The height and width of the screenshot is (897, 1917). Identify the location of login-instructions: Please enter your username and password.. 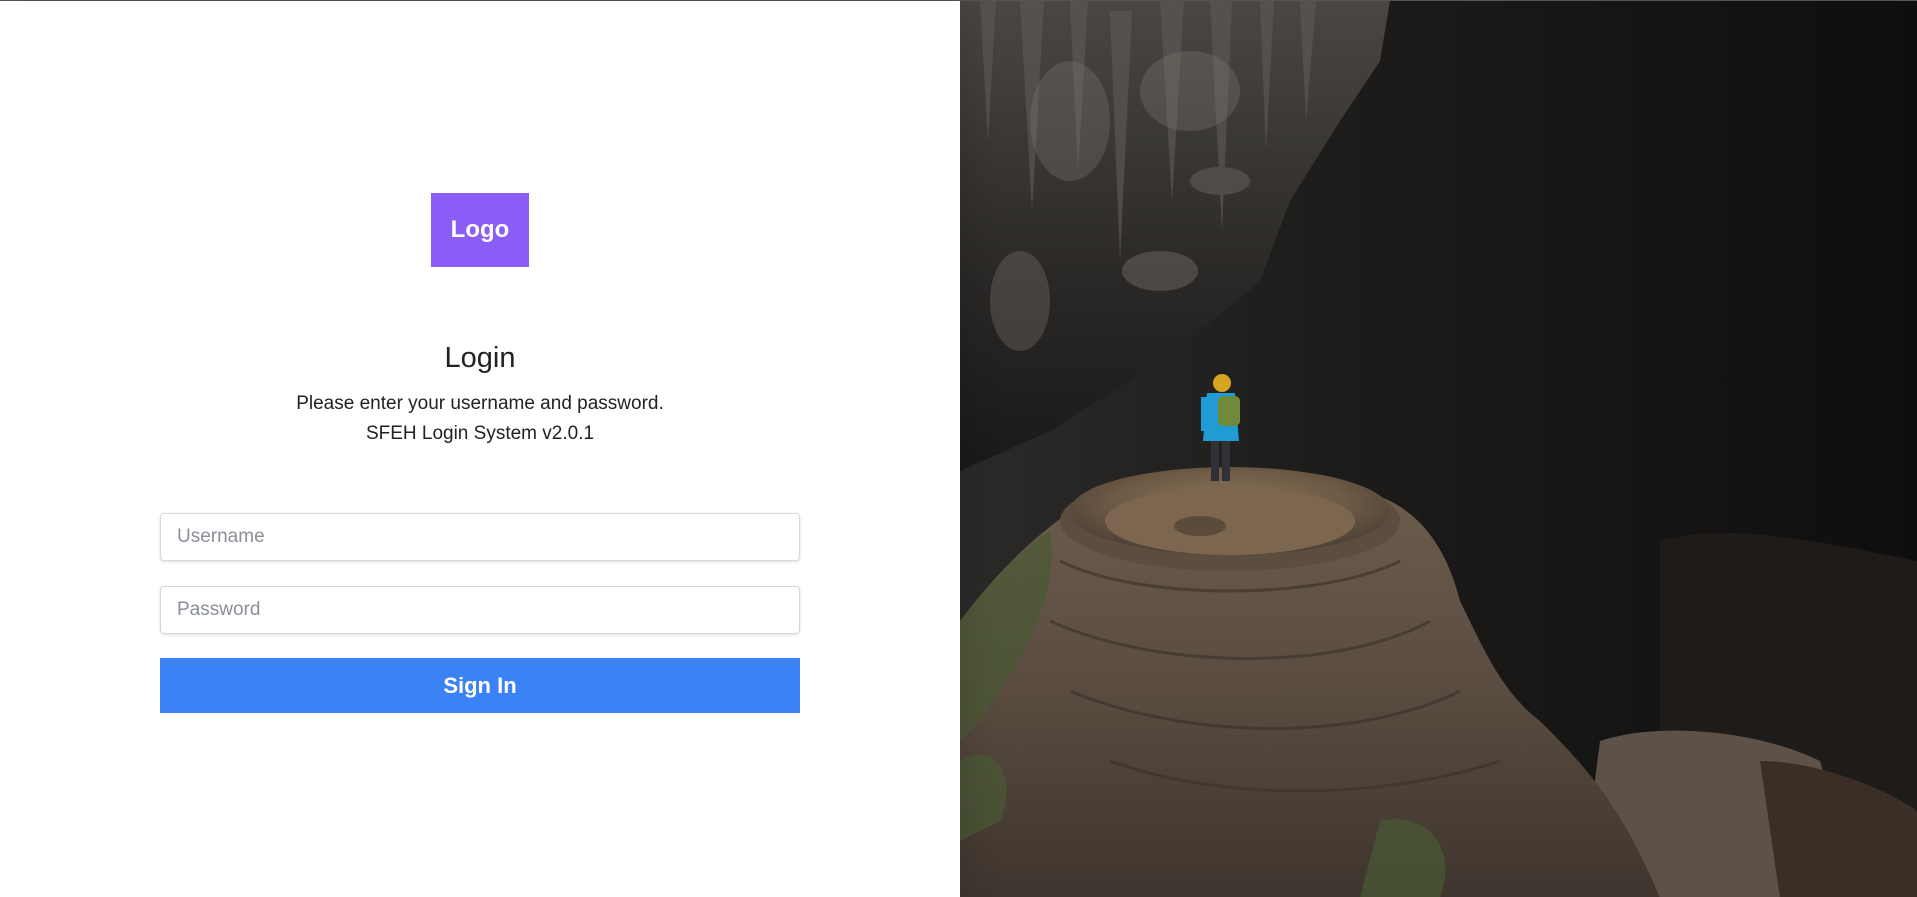
(480, 403).